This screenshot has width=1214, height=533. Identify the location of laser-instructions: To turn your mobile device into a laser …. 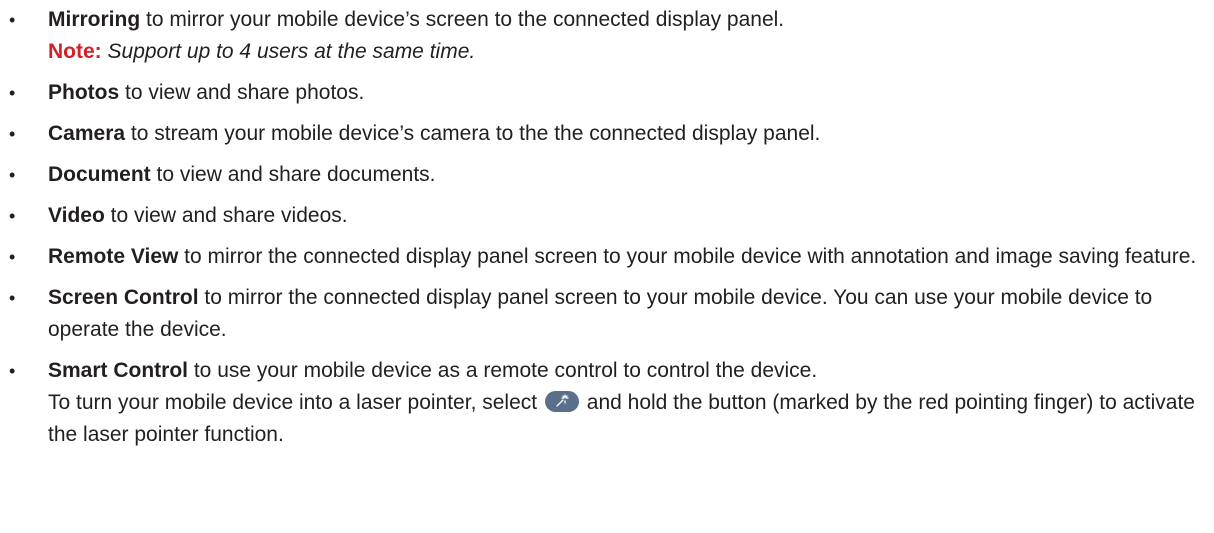
(631, 419).